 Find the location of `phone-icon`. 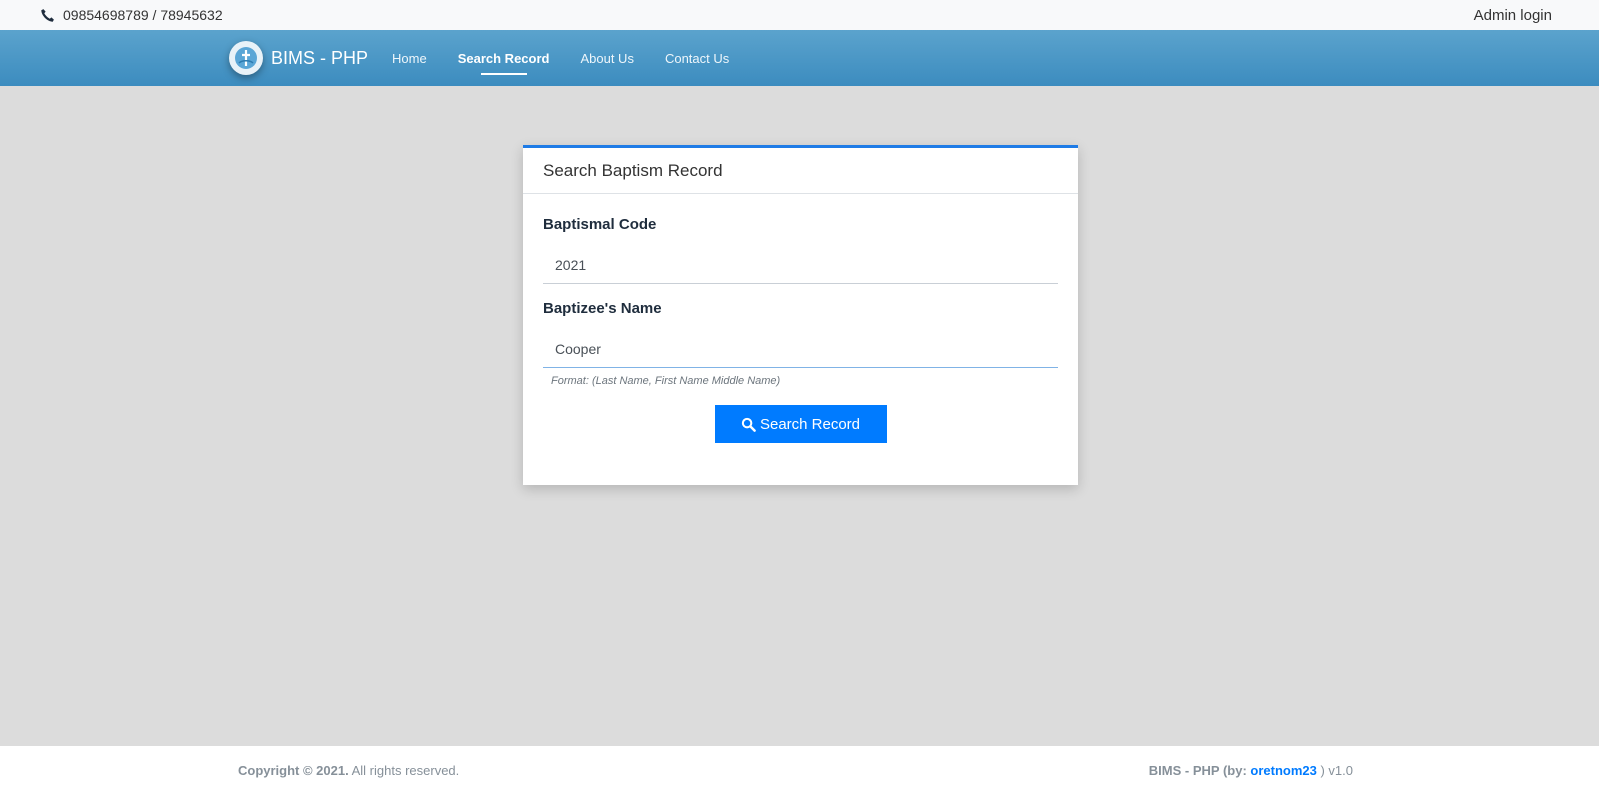

phone-icon is located at coordinates (47, 15).